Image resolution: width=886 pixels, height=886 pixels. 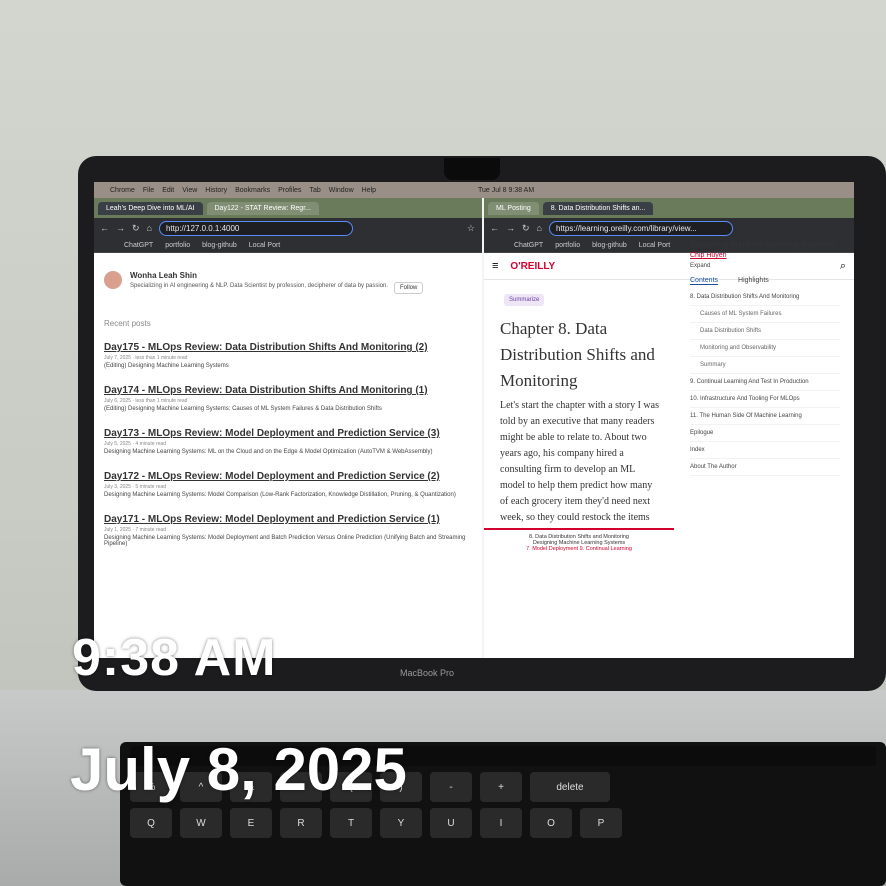 I want to click on summarize-button: Summarize, so click(x=524, y=300).